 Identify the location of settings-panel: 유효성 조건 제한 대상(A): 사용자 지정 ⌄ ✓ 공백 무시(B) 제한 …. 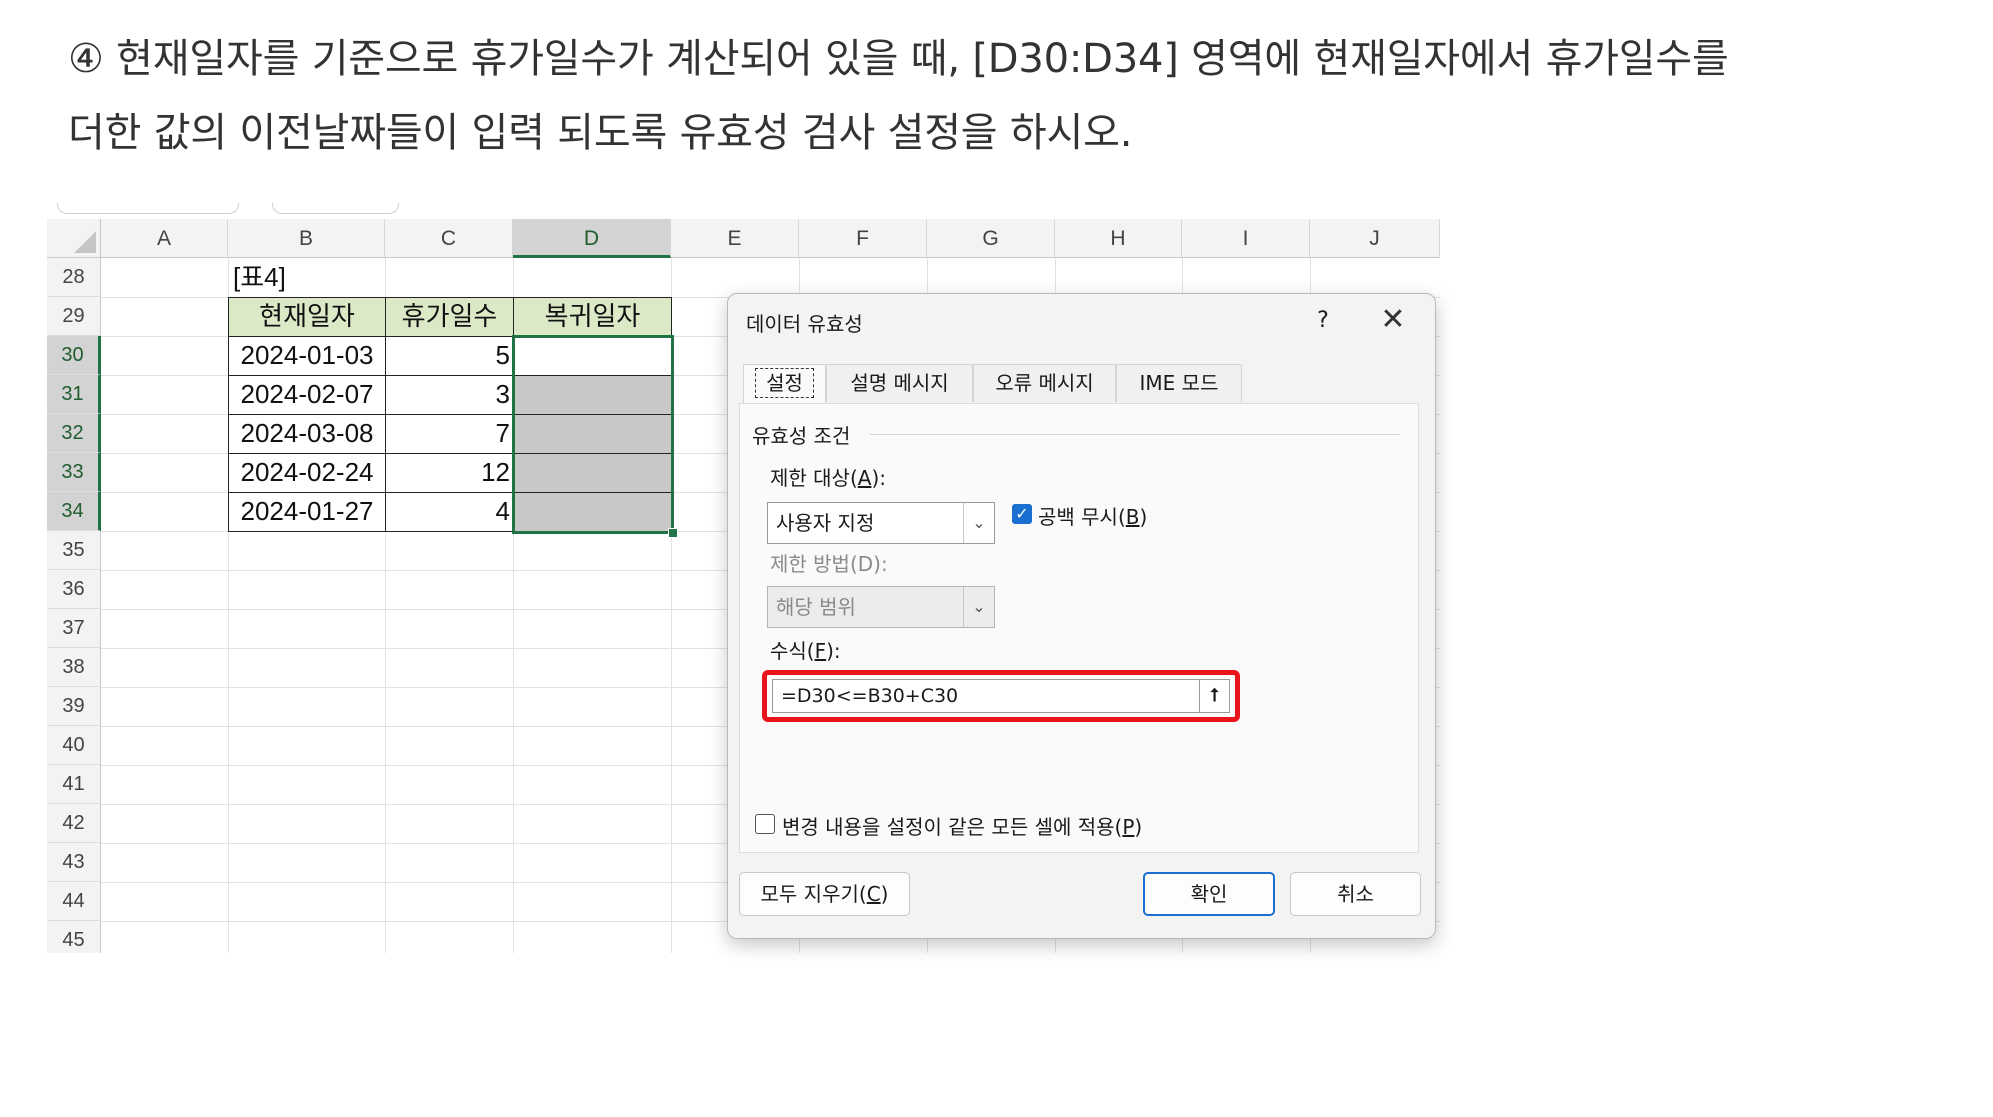
(1079, 628).